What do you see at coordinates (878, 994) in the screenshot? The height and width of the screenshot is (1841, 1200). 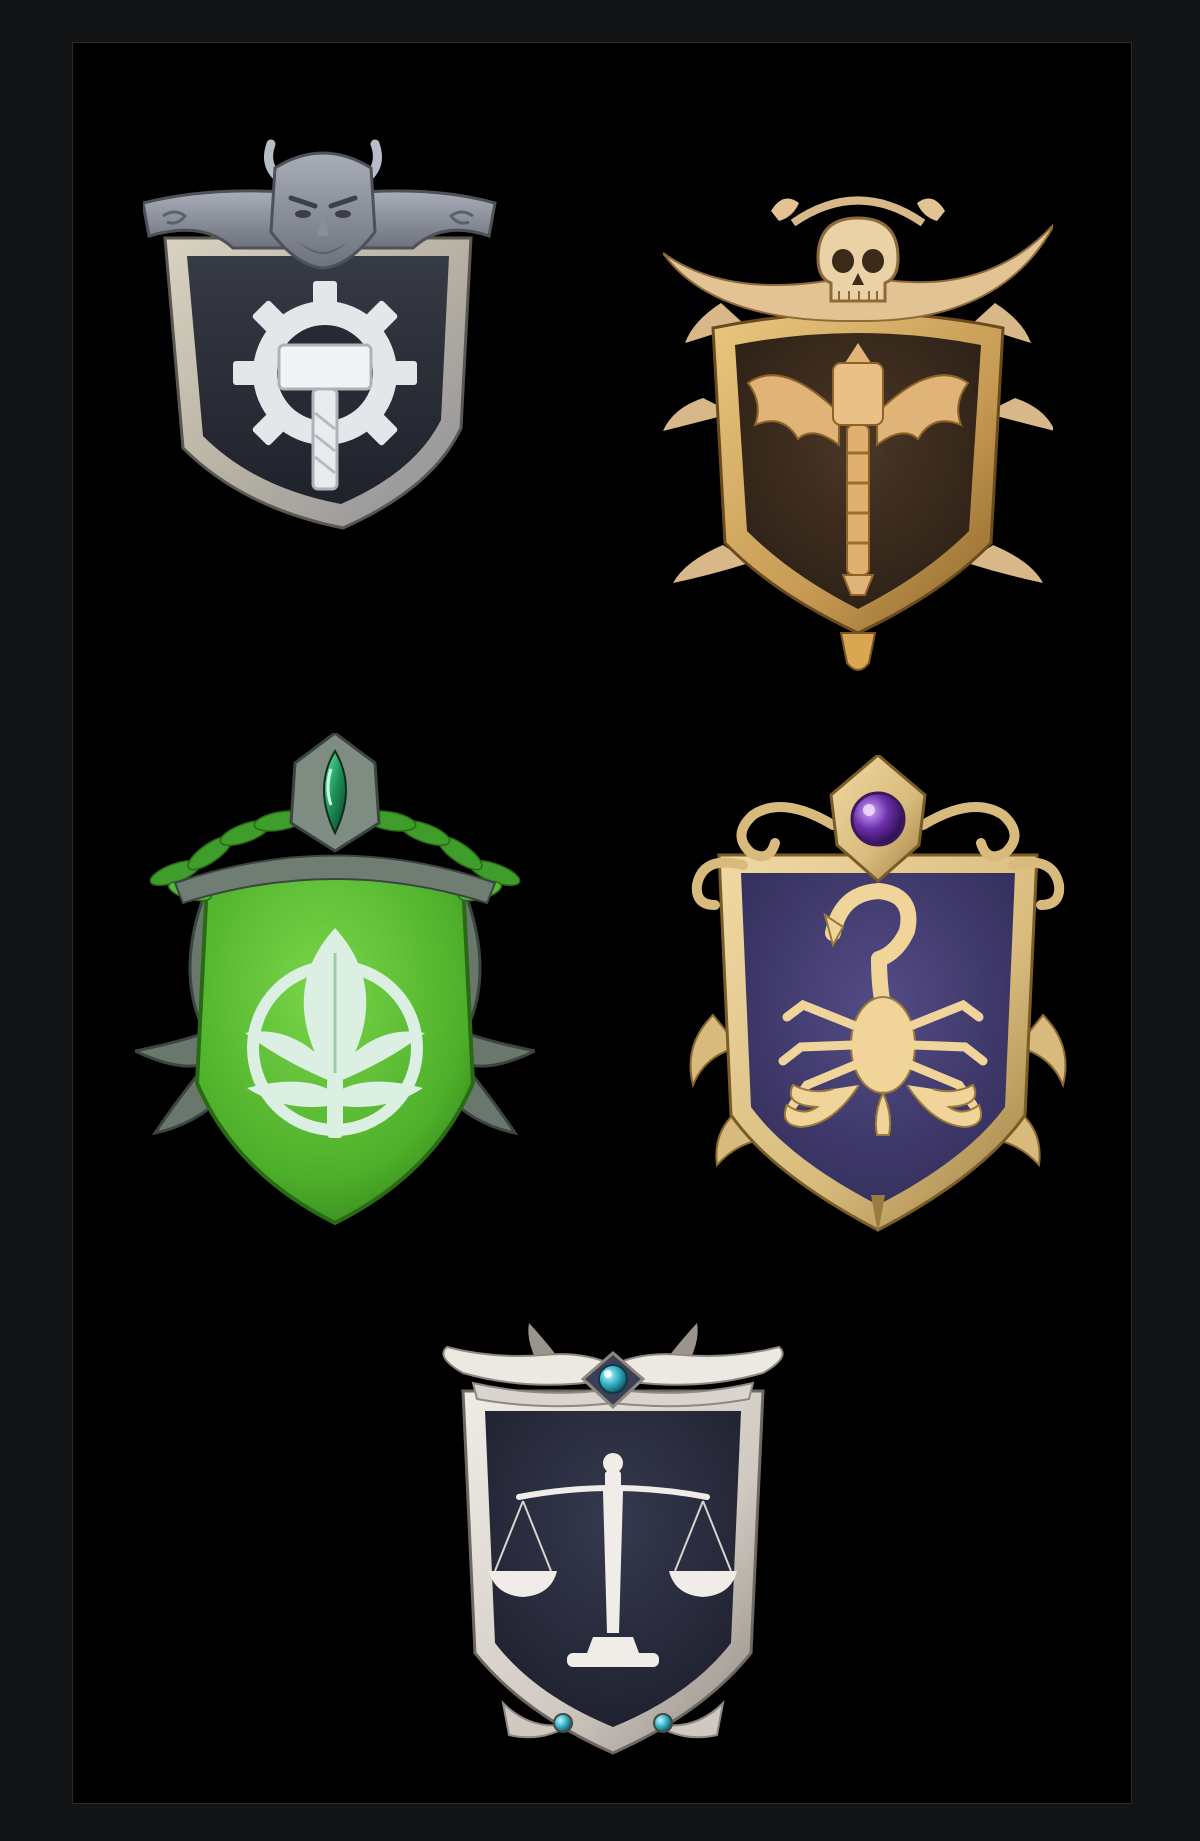 I see `scorpion-crest` at bounding box center [878, 994].